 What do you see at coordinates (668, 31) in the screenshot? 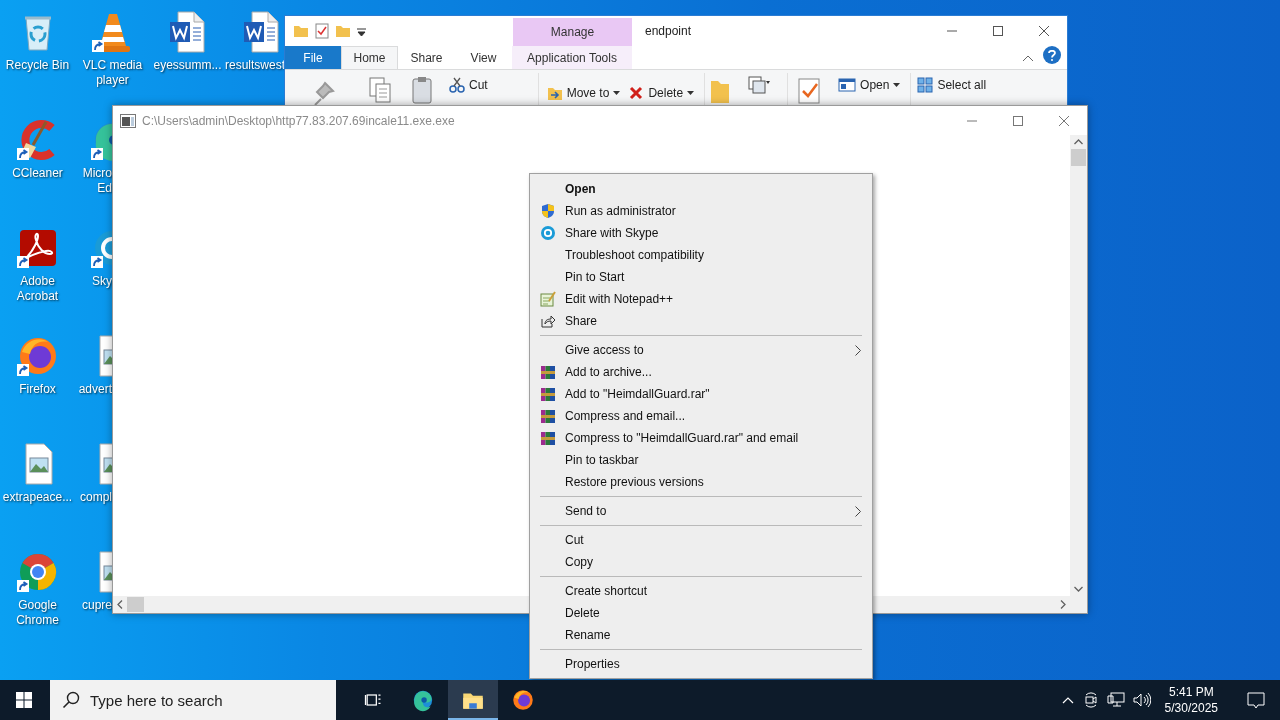
I see `window-title: endpoint` at bounding box center [668, 31].